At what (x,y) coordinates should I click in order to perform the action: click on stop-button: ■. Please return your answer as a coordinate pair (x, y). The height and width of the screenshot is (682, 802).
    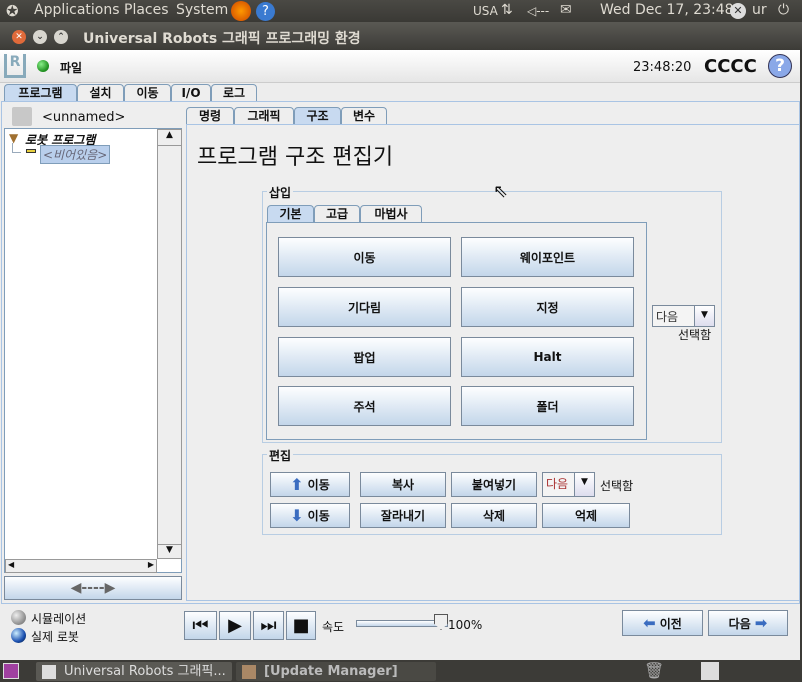
    Looking at the image, I should click on (301, 625).